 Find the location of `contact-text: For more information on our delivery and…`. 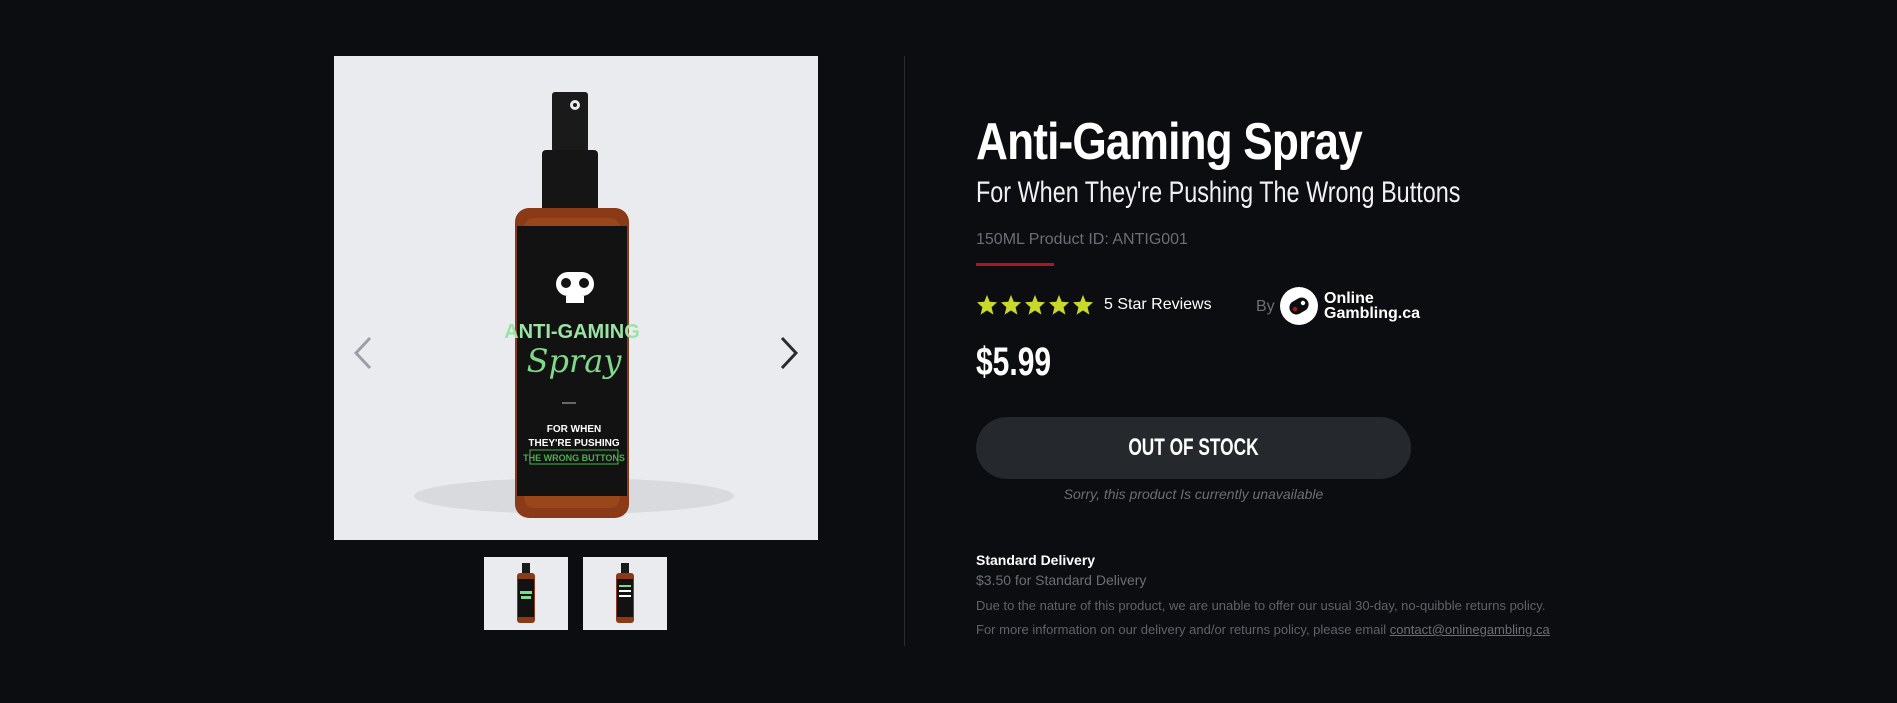

contact-text: For more information on our delivery and… is located at coordinates (1263, 629).